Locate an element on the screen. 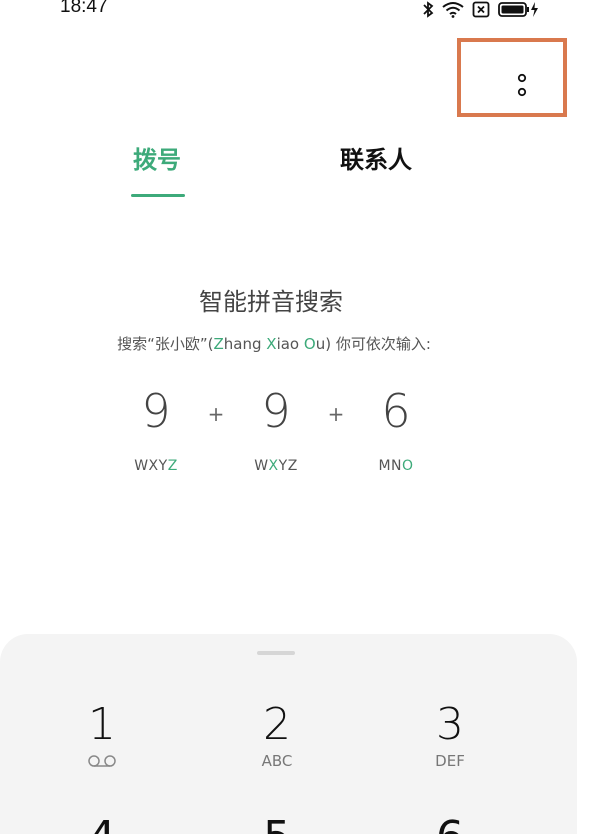 The image size is (590, 834). no-sim-icon is located at coordinates (481, 9).